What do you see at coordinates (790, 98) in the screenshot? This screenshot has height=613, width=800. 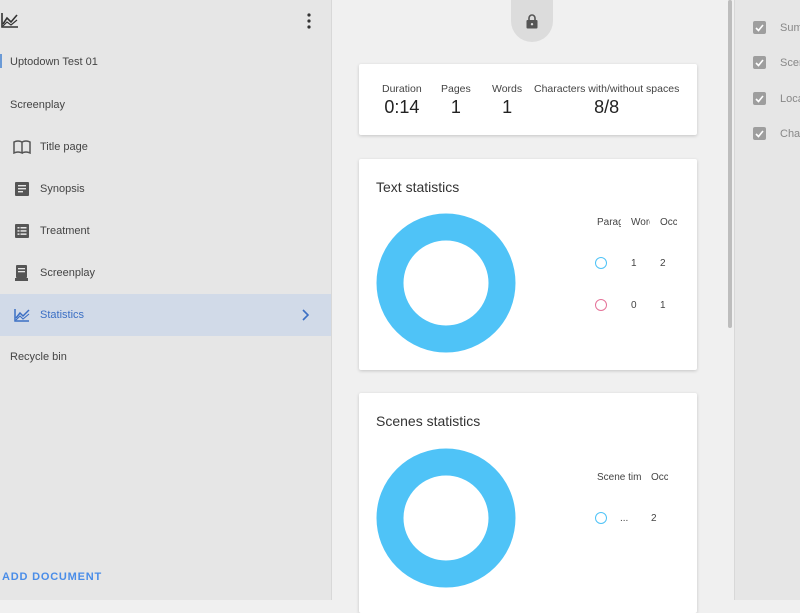 I see `toggle-label: Locations` at bounding box center [790, 98].